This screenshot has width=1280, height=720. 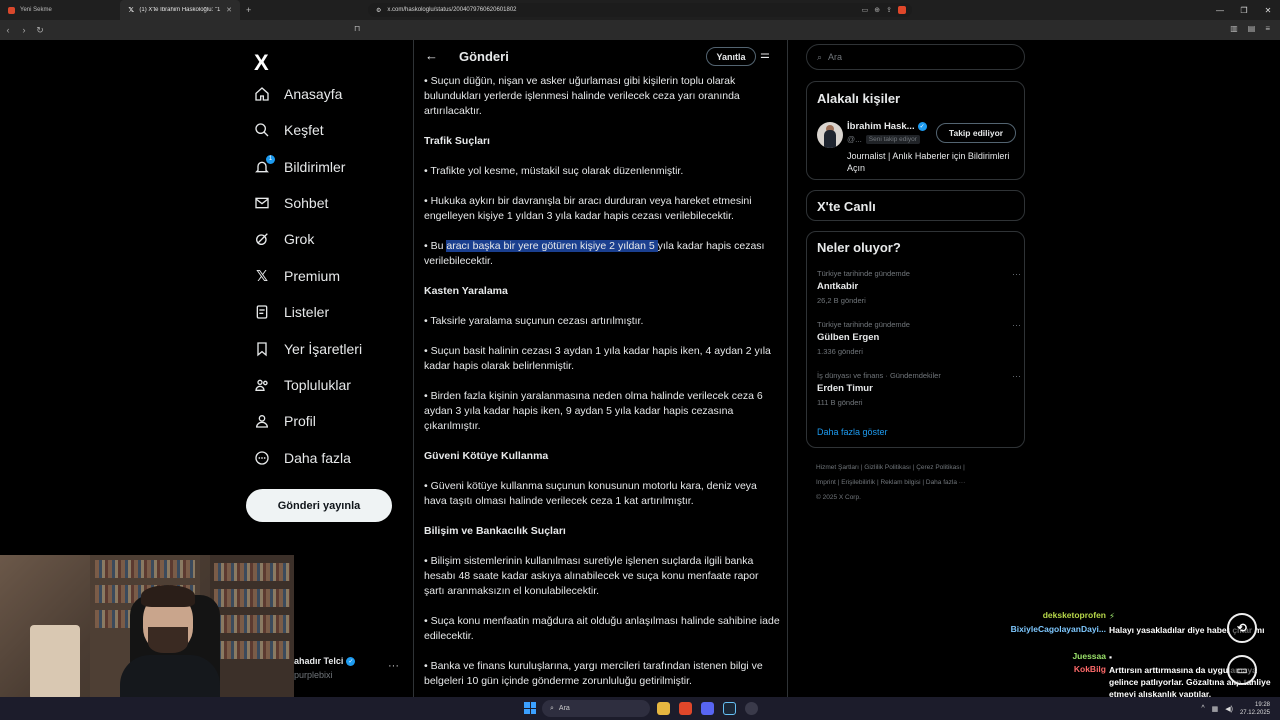 What do you see at coordinates (299, 165) in the screenshot?
I see `sidebar-item-notifications: 1 Bildirimler` at bounding box center [299, 165].